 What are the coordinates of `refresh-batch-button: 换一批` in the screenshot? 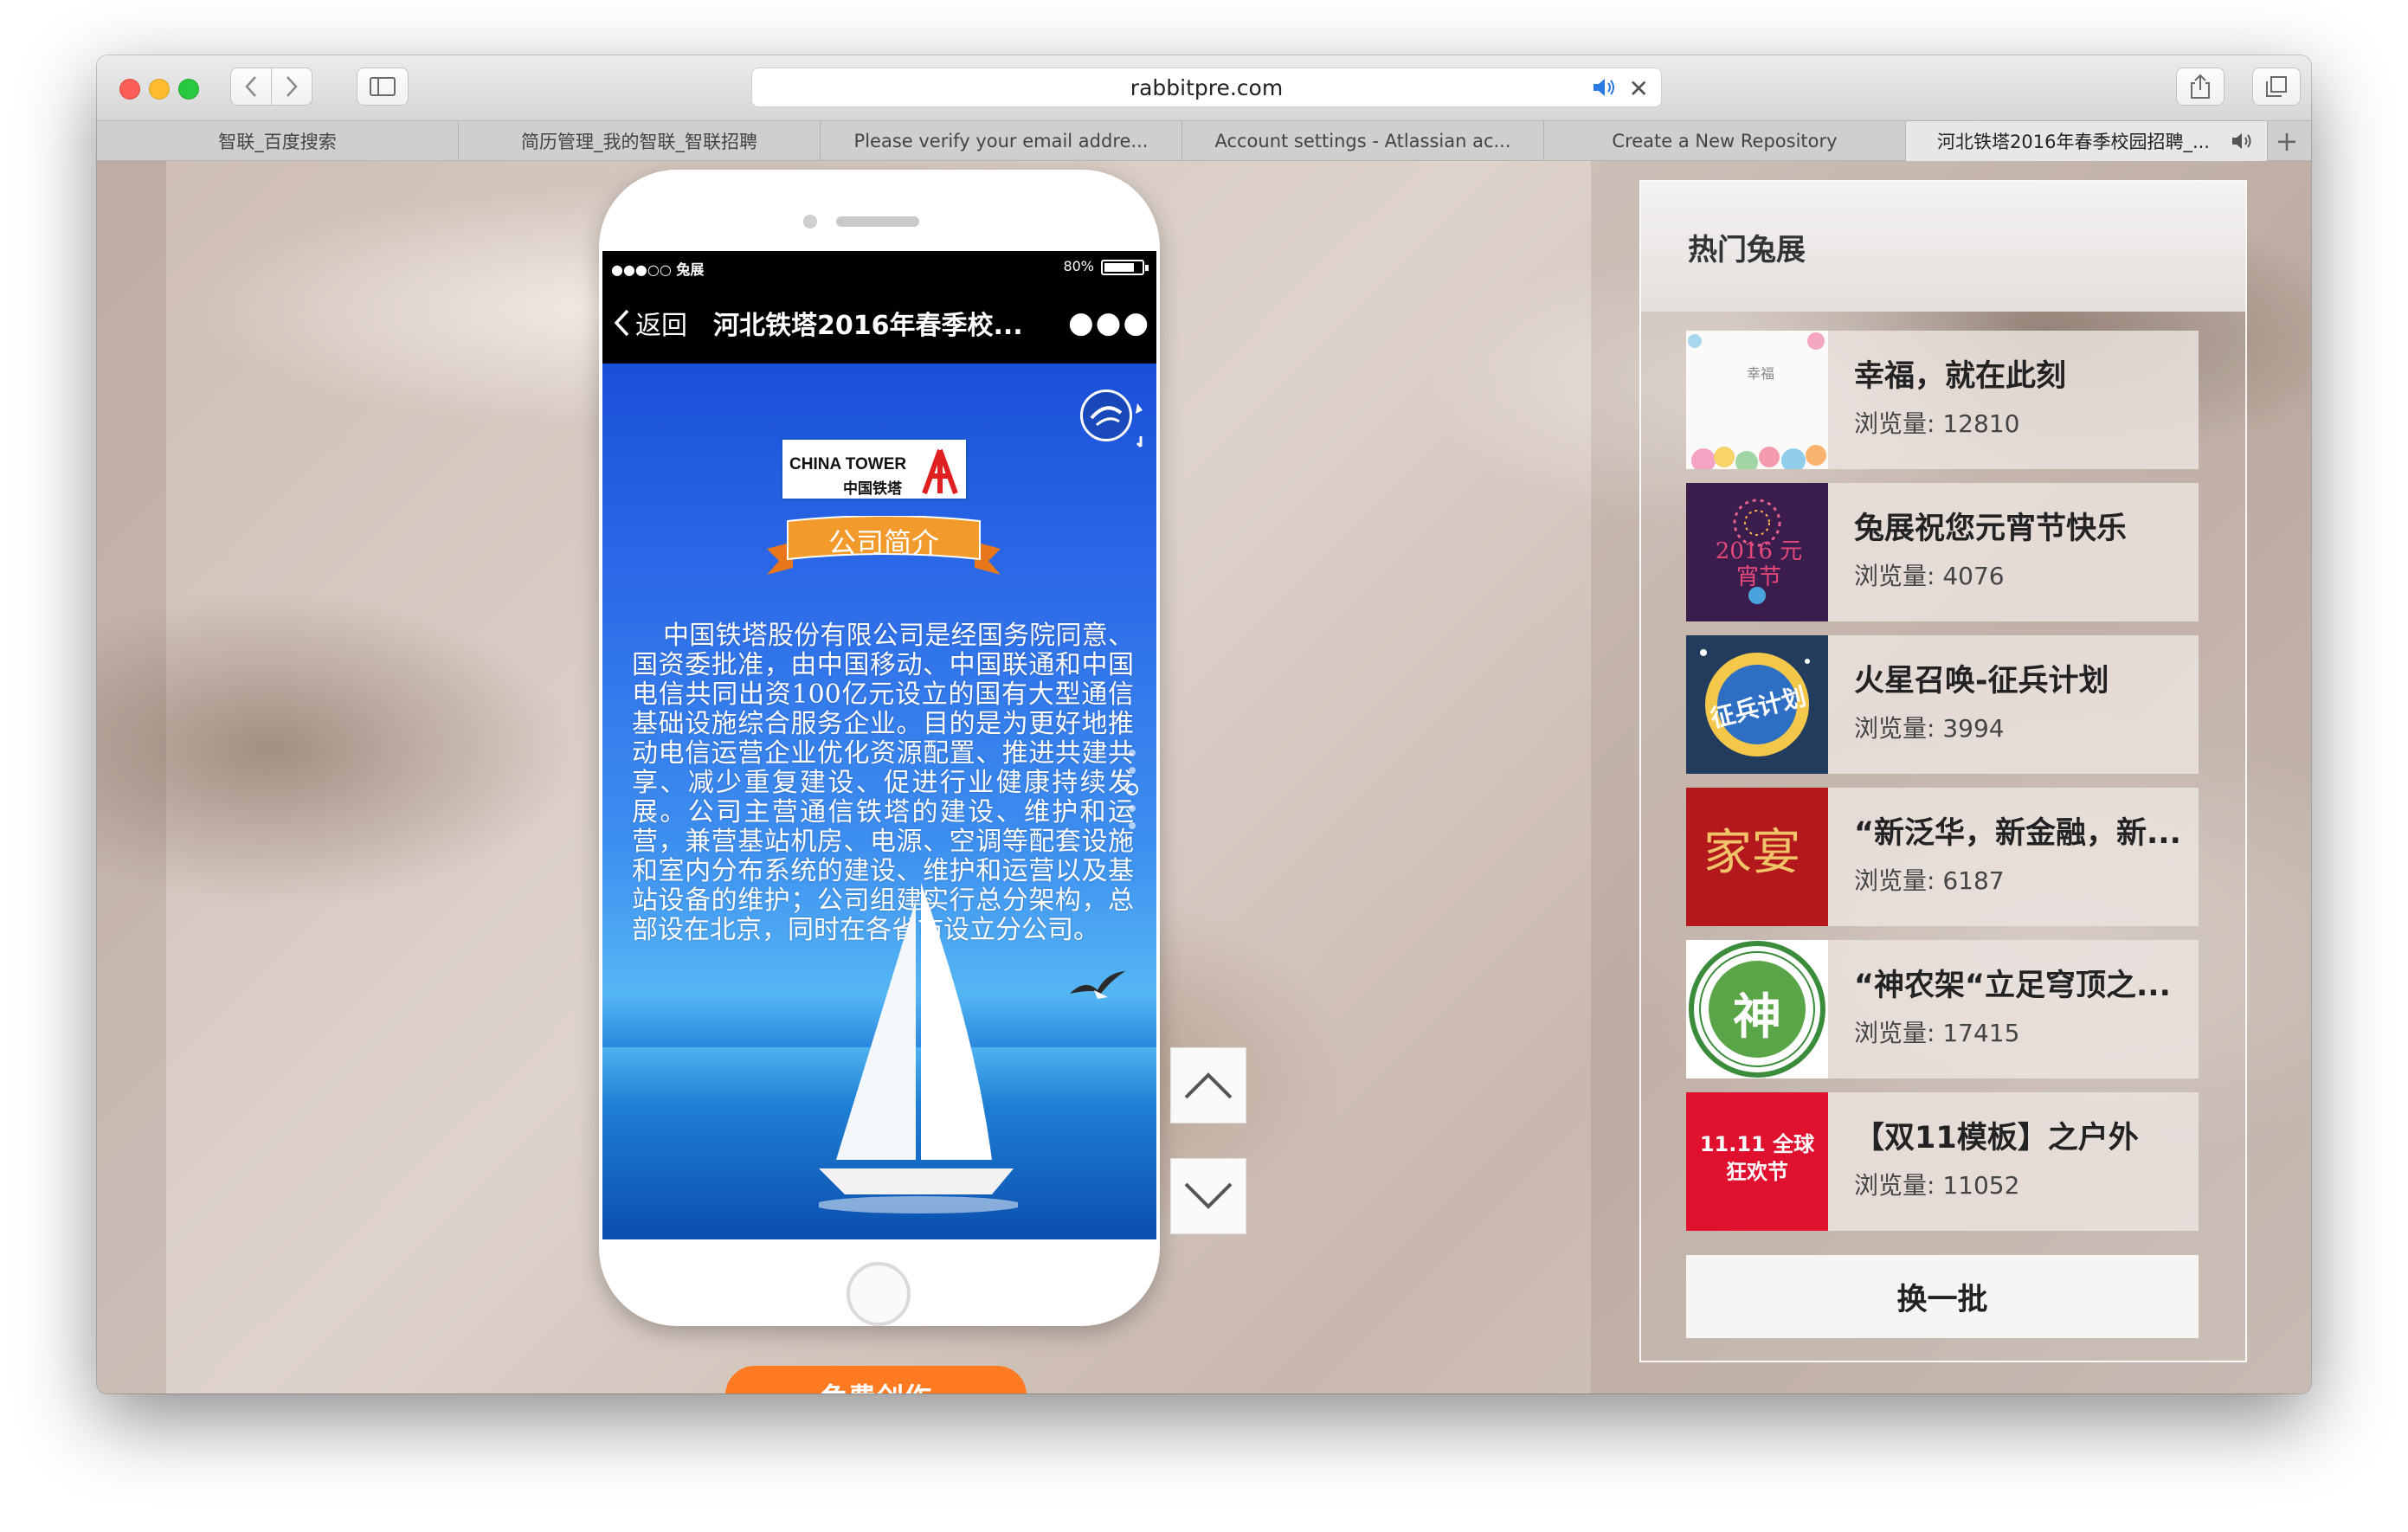 It's located at (1942, 1296).